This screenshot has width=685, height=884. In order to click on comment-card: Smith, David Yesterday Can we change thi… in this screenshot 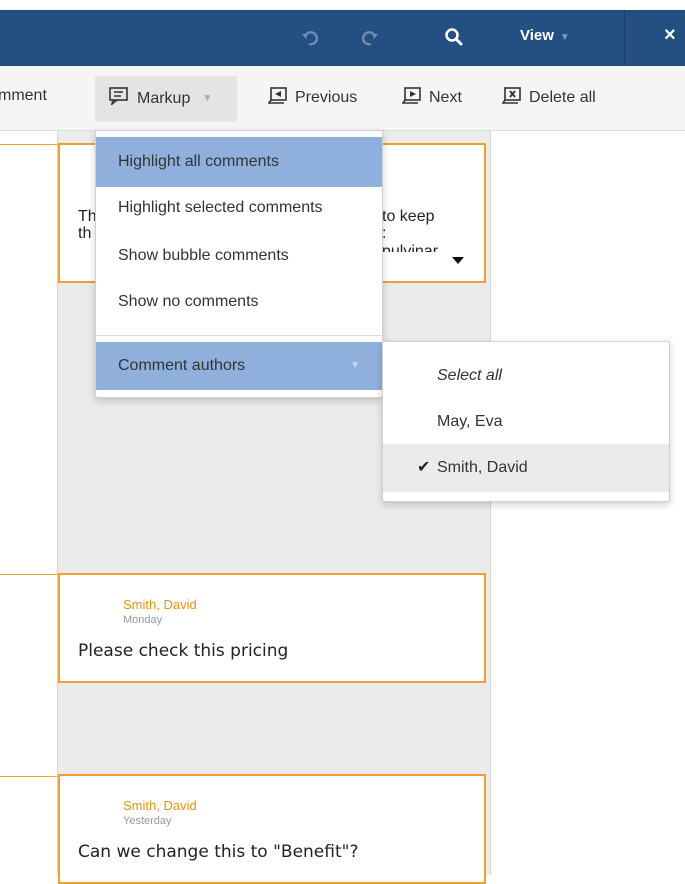, I will do `click(272, 829)`.